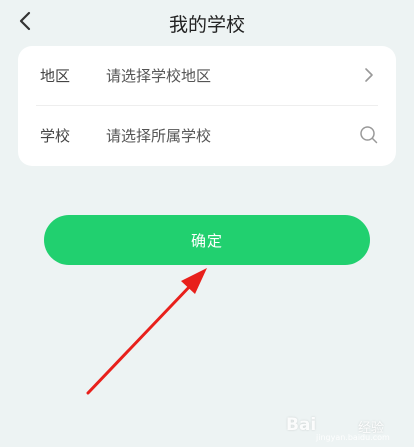  Describe the element at coordinates (346, 428) in the screenshot. I see `watermark: Bai 经验 jingyan.baidu.com` at that location.